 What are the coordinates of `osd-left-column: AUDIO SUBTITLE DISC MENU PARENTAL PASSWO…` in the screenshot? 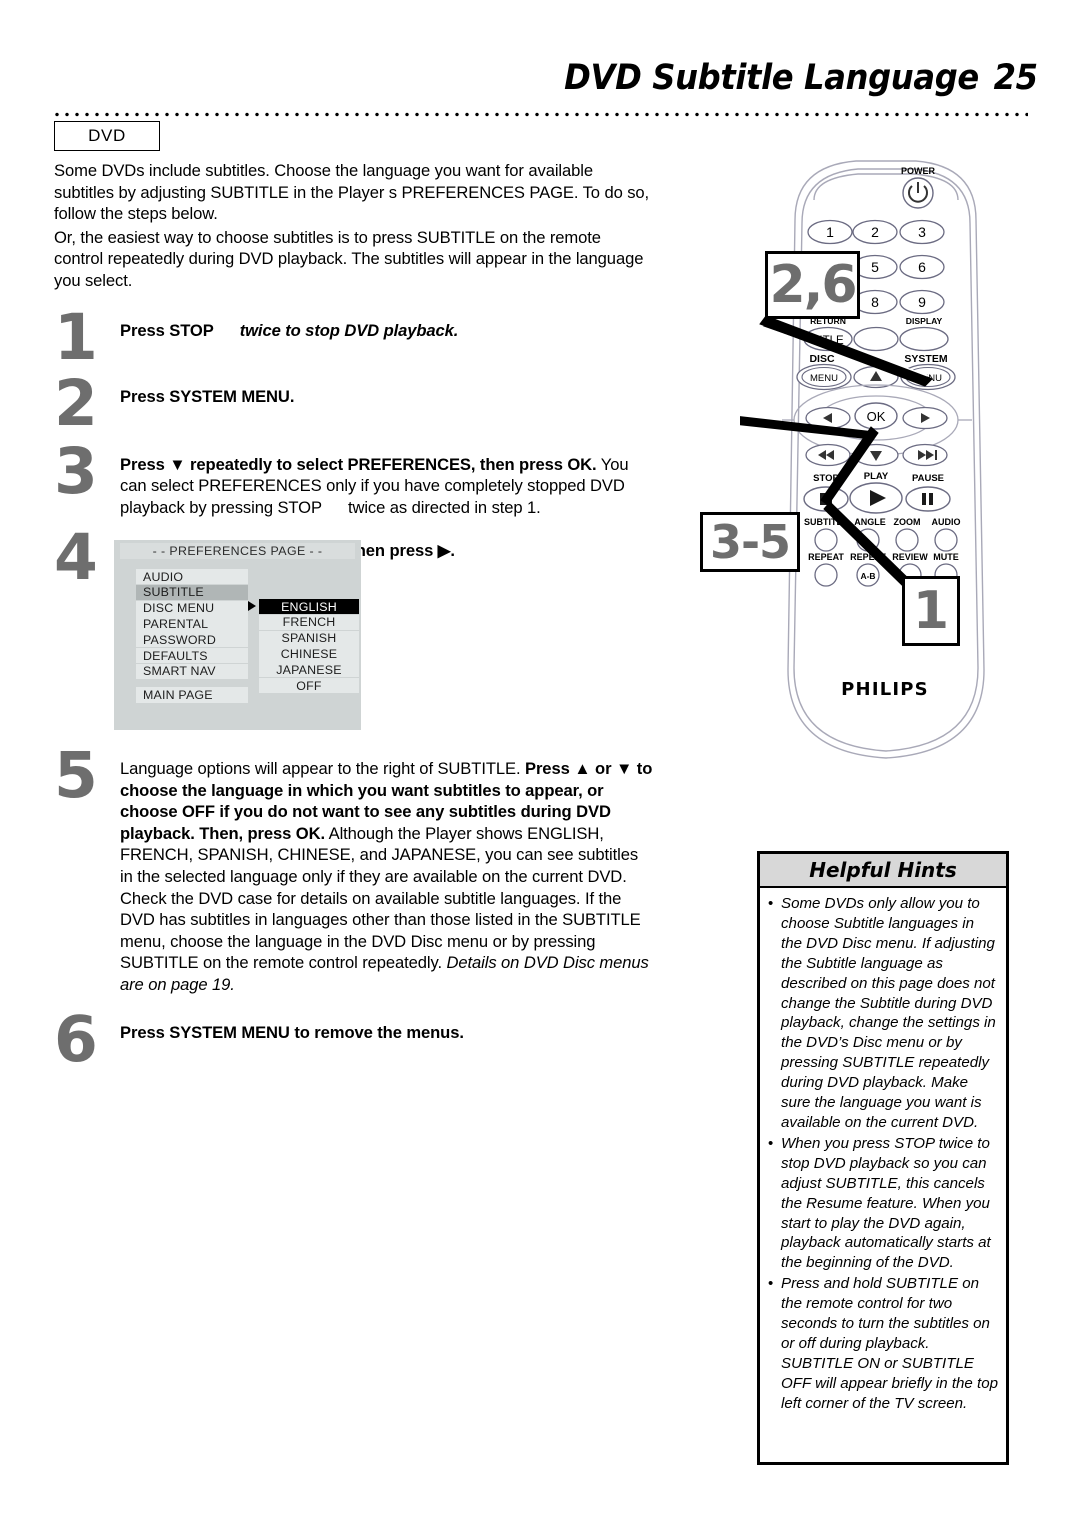 It's located at (192, 636).